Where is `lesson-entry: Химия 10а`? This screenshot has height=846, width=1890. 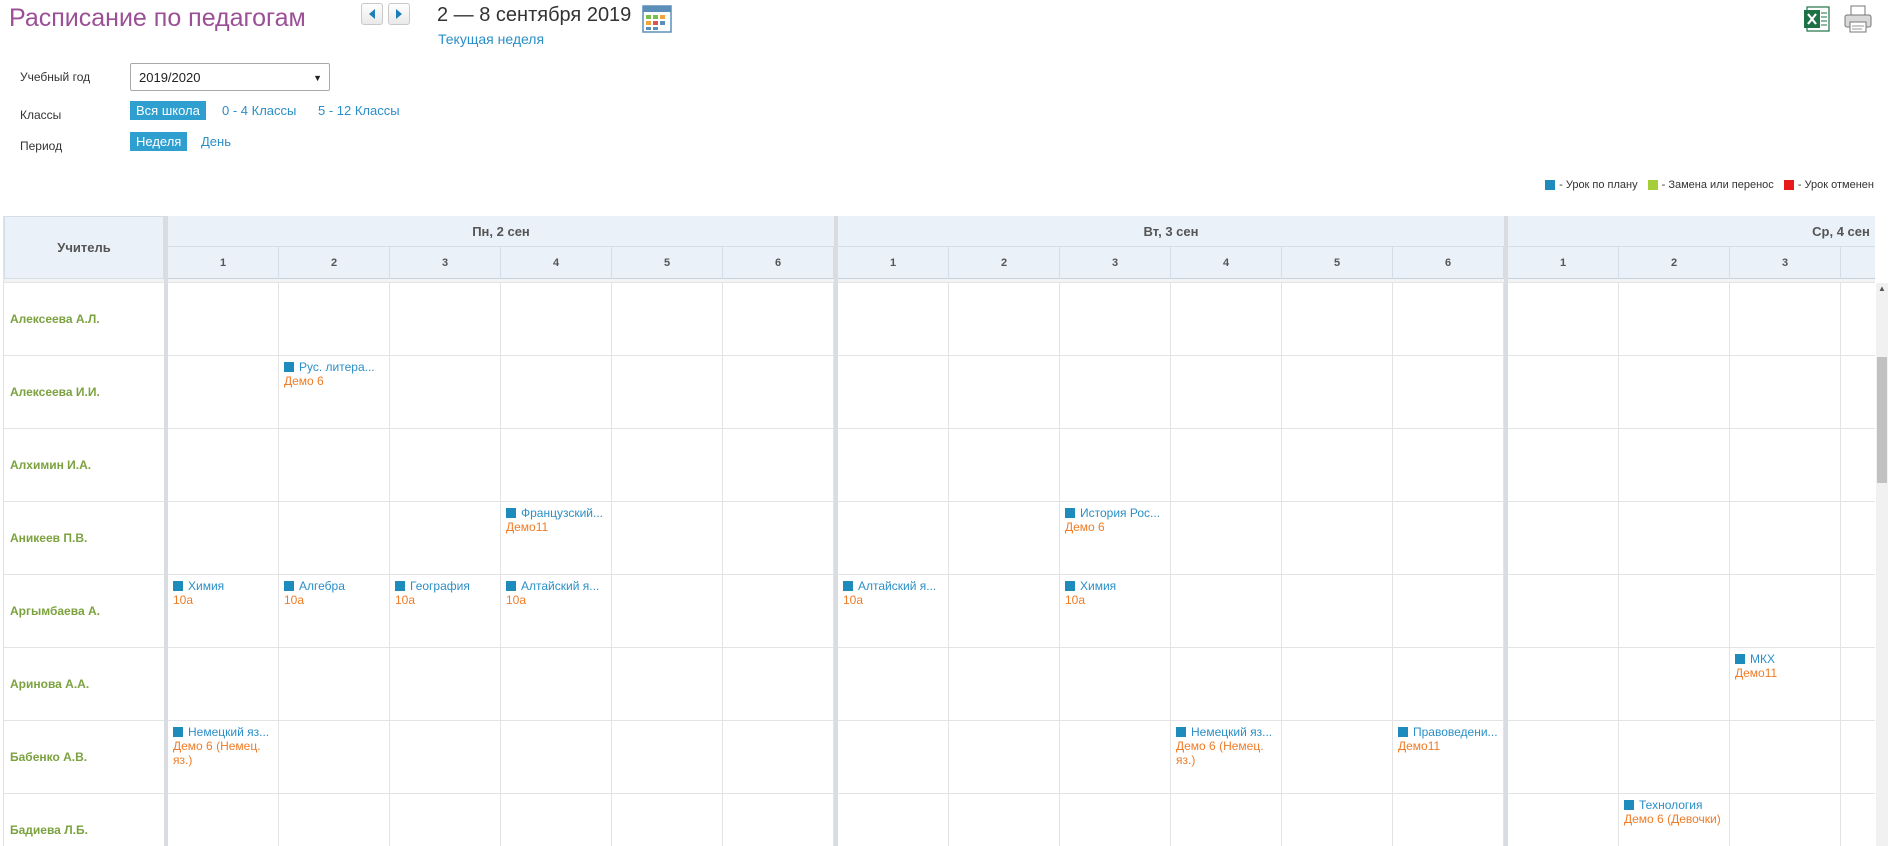 lesson-entry: Химия 10а is located at coordinates (1117, 593).